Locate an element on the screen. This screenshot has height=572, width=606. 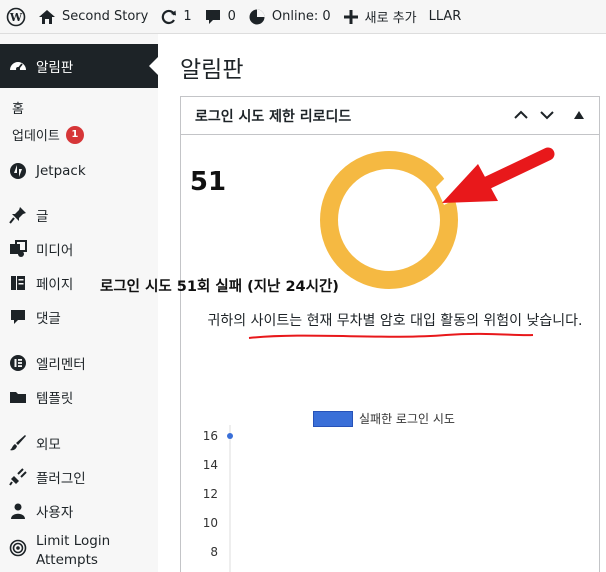
update-count-badge: 1 is located at coordinates (74, 134).